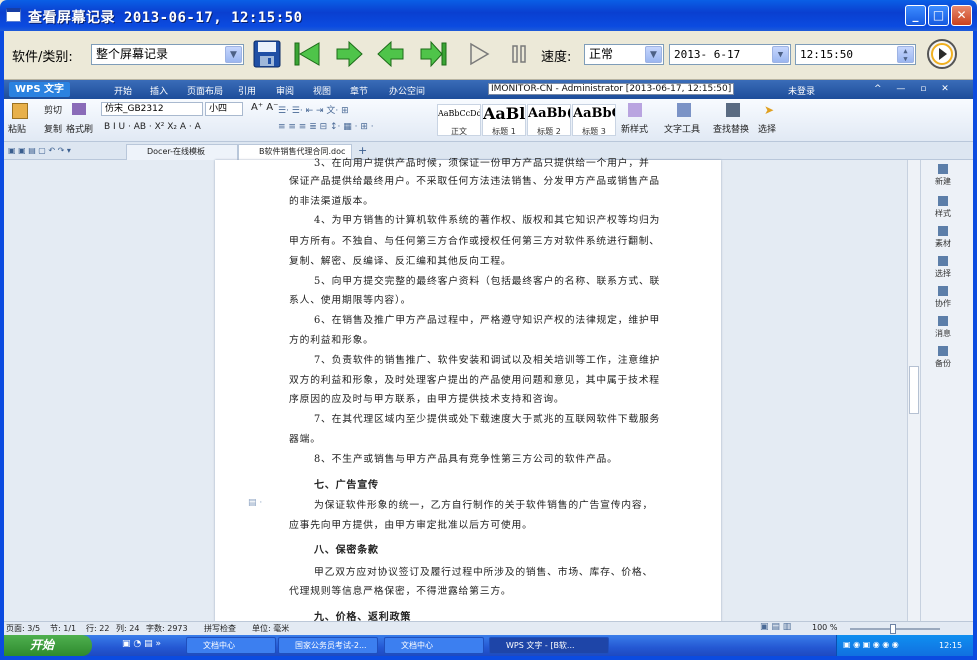  What do you see at coordinates (152, 127) in the screenshot?
I see `font-format-icons: B I U · AB · X² X₂ A · A` at bounding box center [152, 127].